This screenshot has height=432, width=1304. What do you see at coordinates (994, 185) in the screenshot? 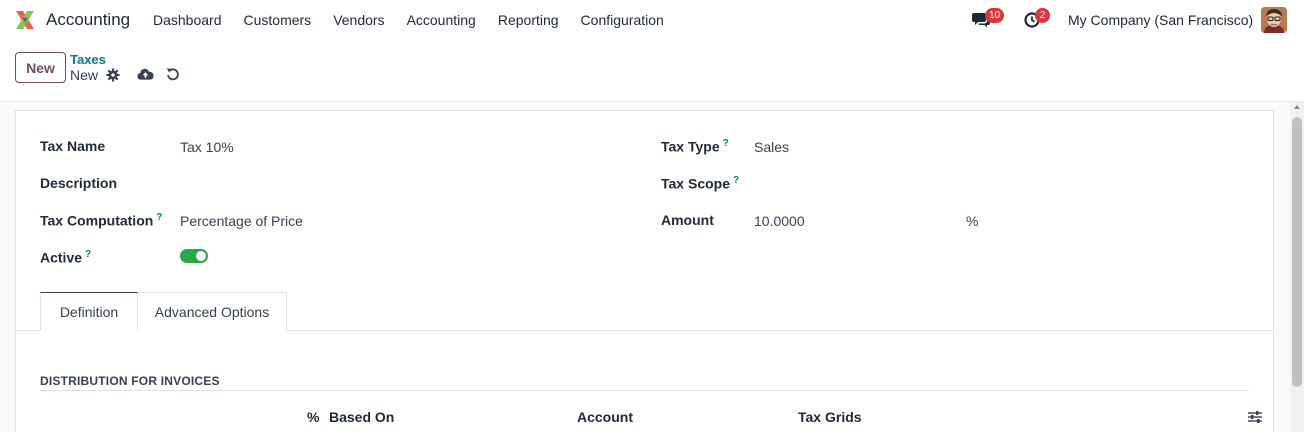
I see `tax-scope-select` at bounding box center [994, 185].